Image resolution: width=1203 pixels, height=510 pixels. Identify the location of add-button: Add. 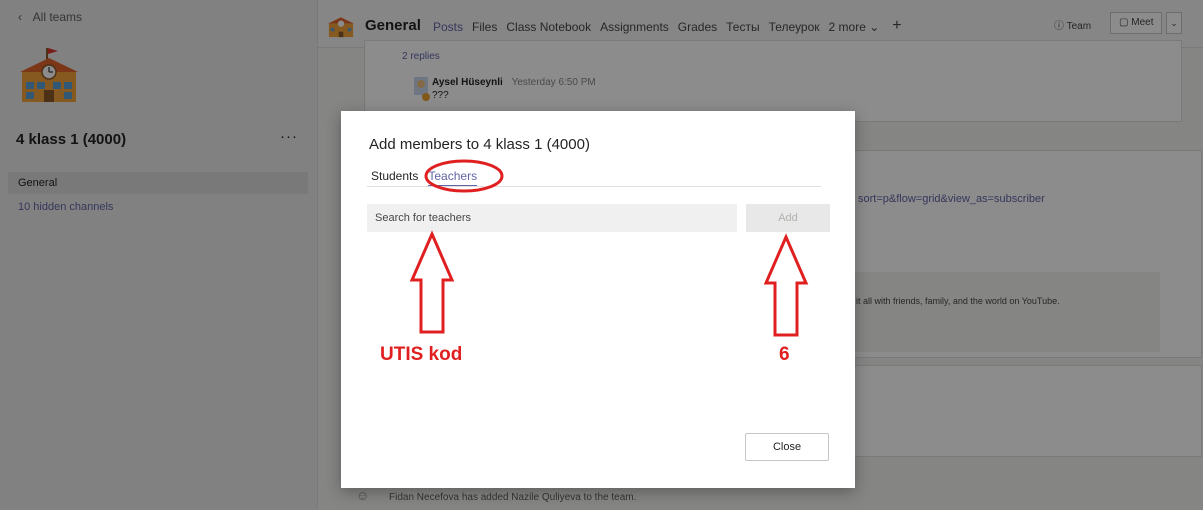
(788, 218).